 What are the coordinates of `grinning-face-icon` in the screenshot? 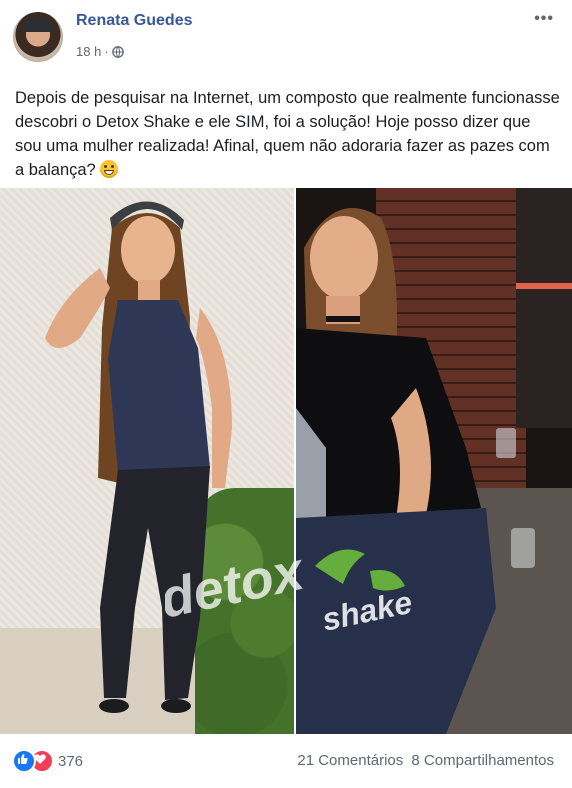 It's located at (109, 169).